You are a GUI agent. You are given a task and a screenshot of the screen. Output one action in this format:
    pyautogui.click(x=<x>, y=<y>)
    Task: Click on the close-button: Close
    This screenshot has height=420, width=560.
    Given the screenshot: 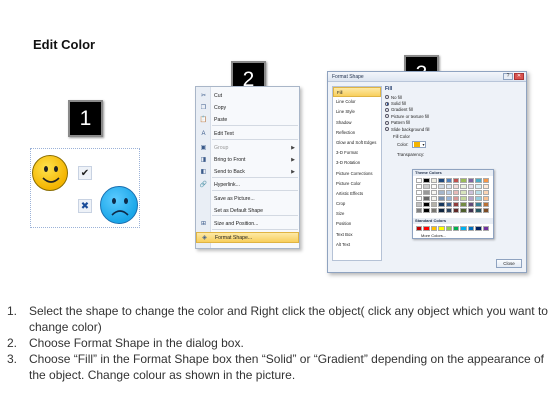 What is the action you would take?
    pyautogui.click(x=509, y=263)
    